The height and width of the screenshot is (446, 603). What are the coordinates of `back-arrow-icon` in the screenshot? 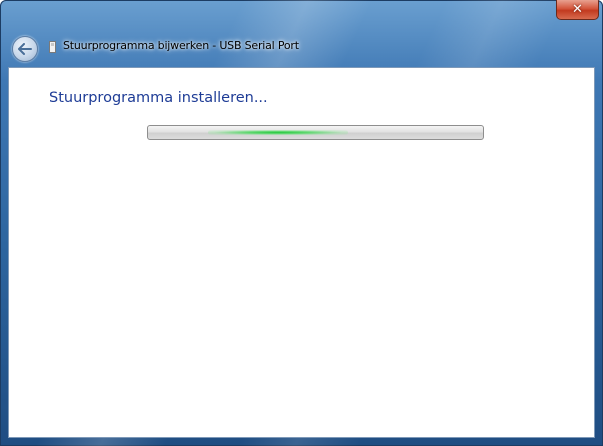 It's located at (25, 49).